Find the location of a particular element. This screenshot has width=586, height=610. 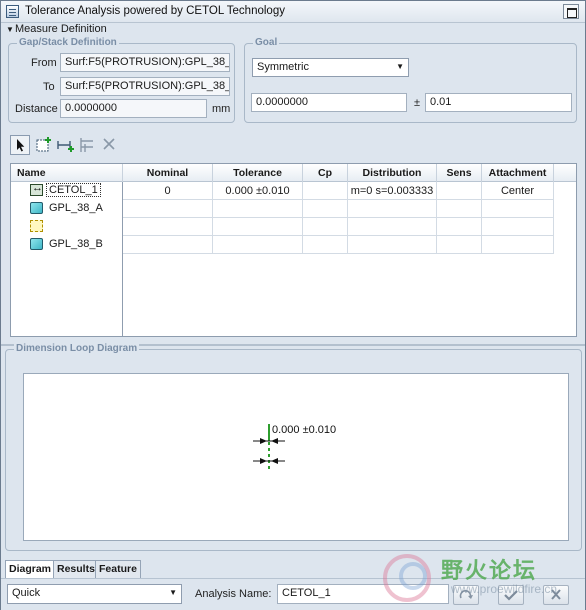

goal-legend: Goal is located at coordinates (266, 42).